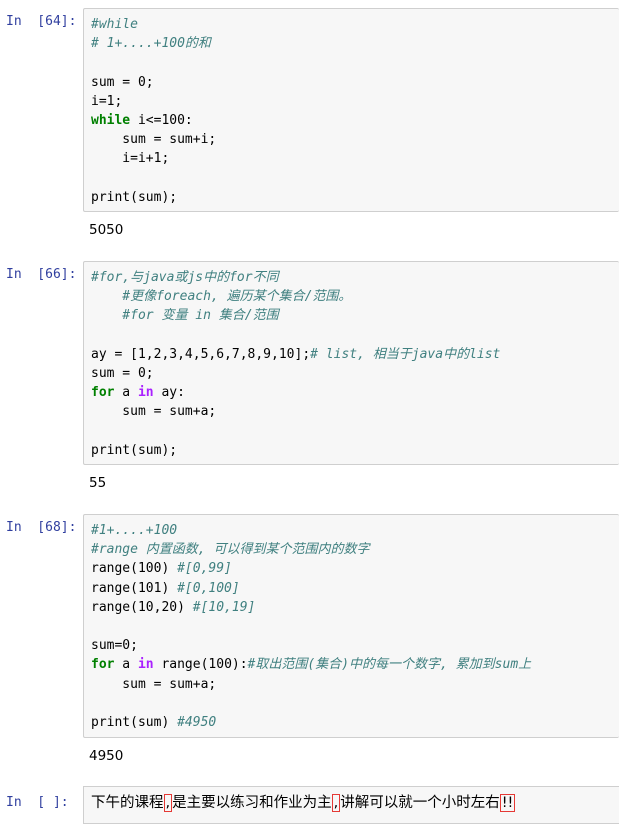 This screenshot has width=619, height=830. I want to click on code-line: range(10,20) #[10,19], so click(355, 607).